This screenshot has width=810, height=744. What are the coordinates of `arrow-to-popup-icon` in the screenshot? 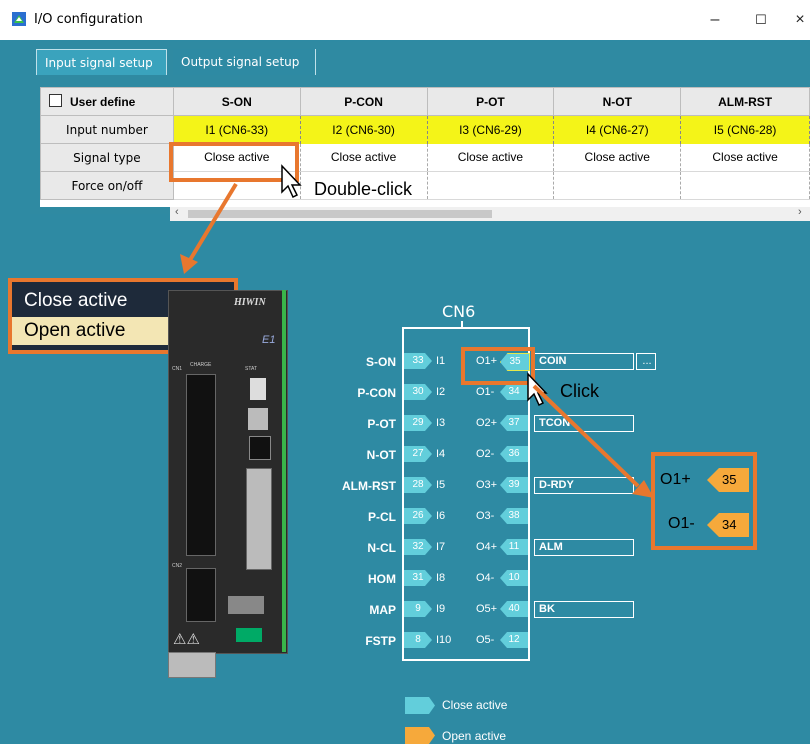 It's located at (209, 228).